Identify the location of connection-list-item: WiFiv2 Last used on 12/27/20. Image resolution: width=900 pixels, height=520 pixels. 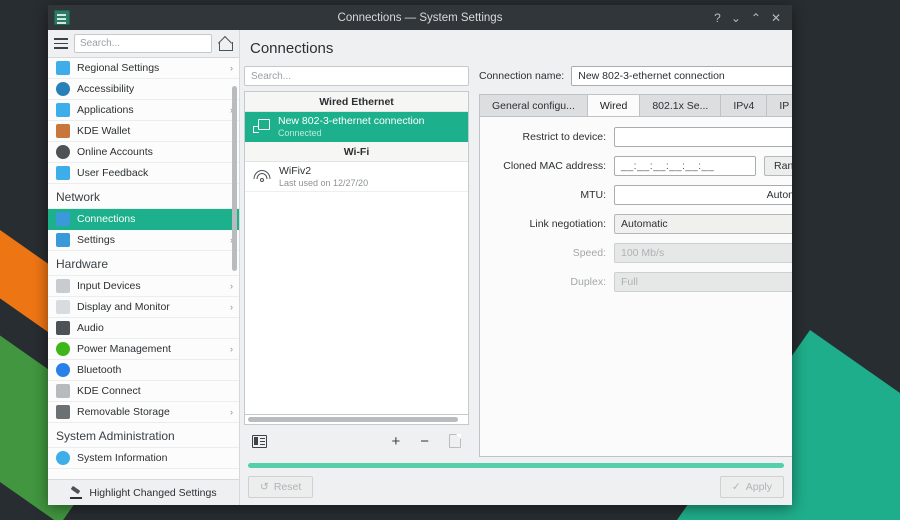
(356, 177).